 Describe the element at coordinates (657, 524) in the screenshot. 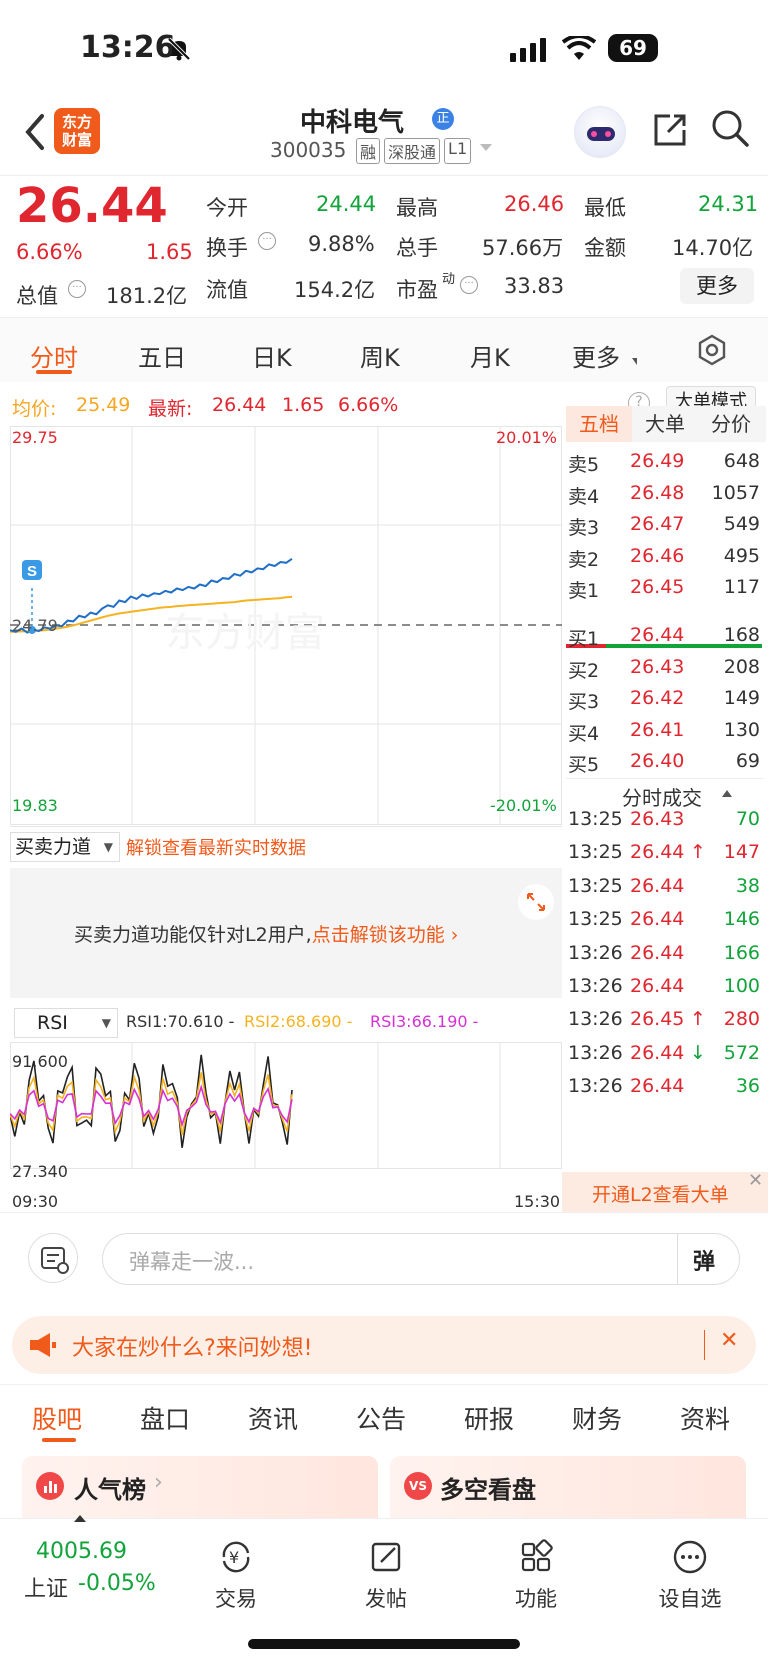

I see `ask-price: 26.47` at that location.